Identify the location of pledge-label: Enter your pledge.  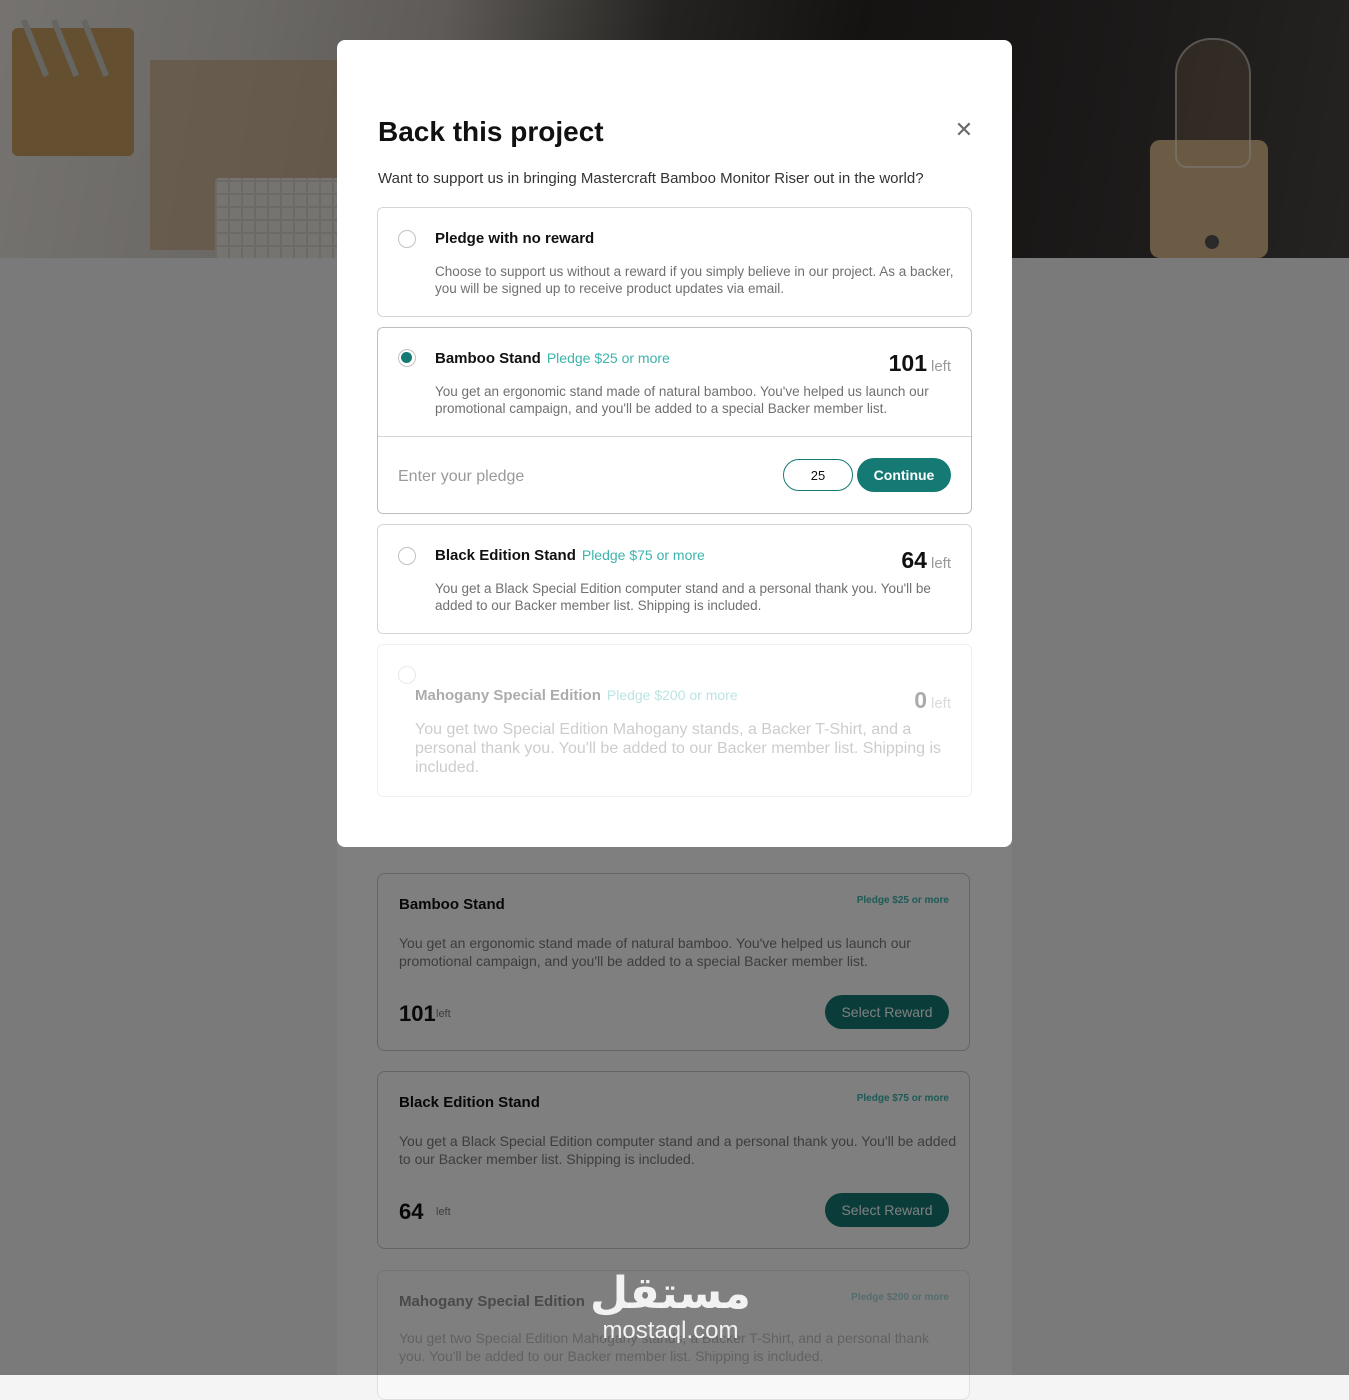
(461, 476).